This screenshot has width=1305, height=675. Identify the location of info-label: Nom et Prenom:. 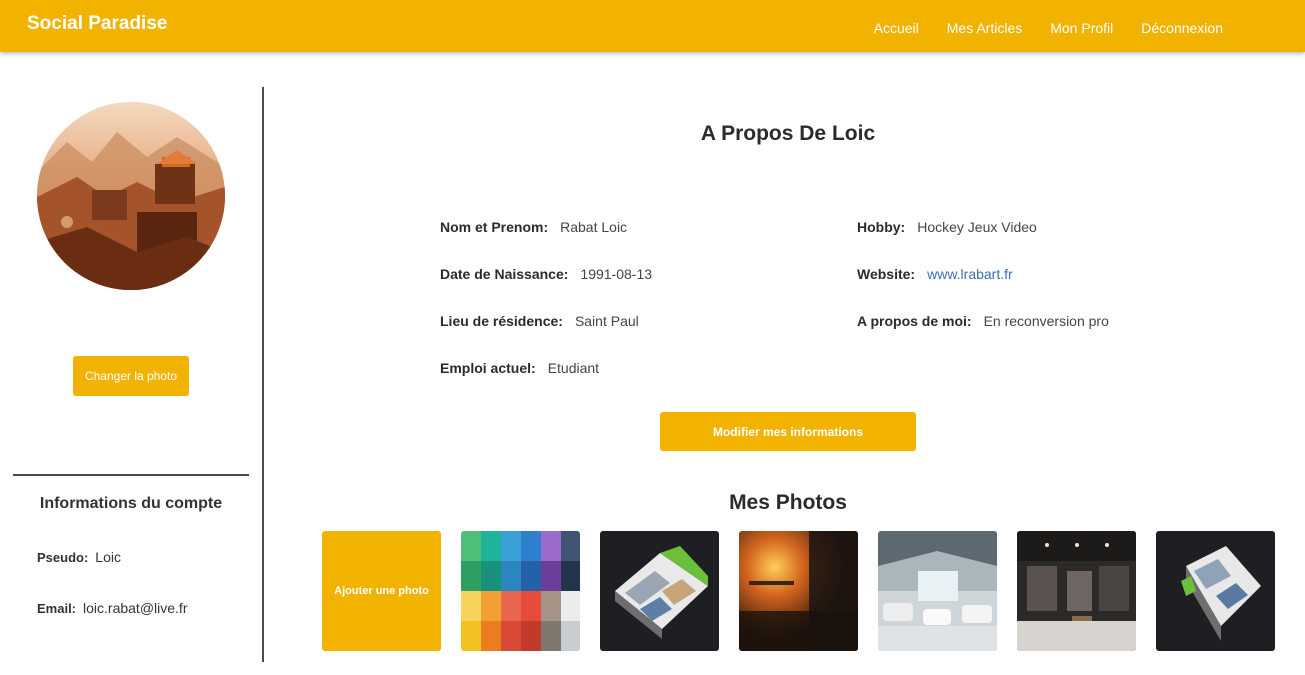
(494, 227).